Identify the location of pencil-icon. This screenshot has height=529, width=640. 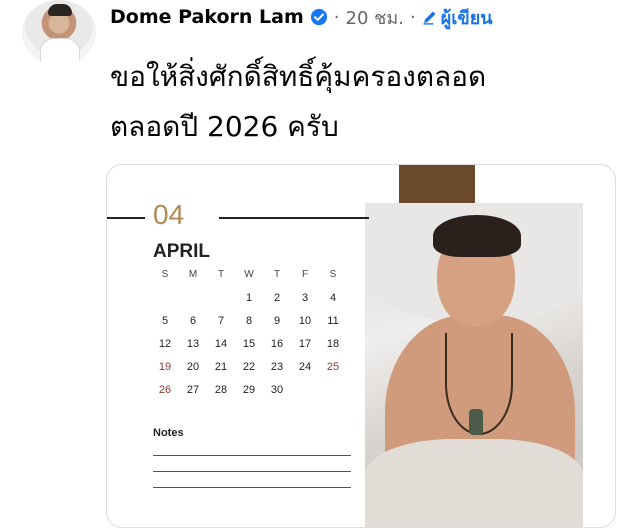
(429, 18).